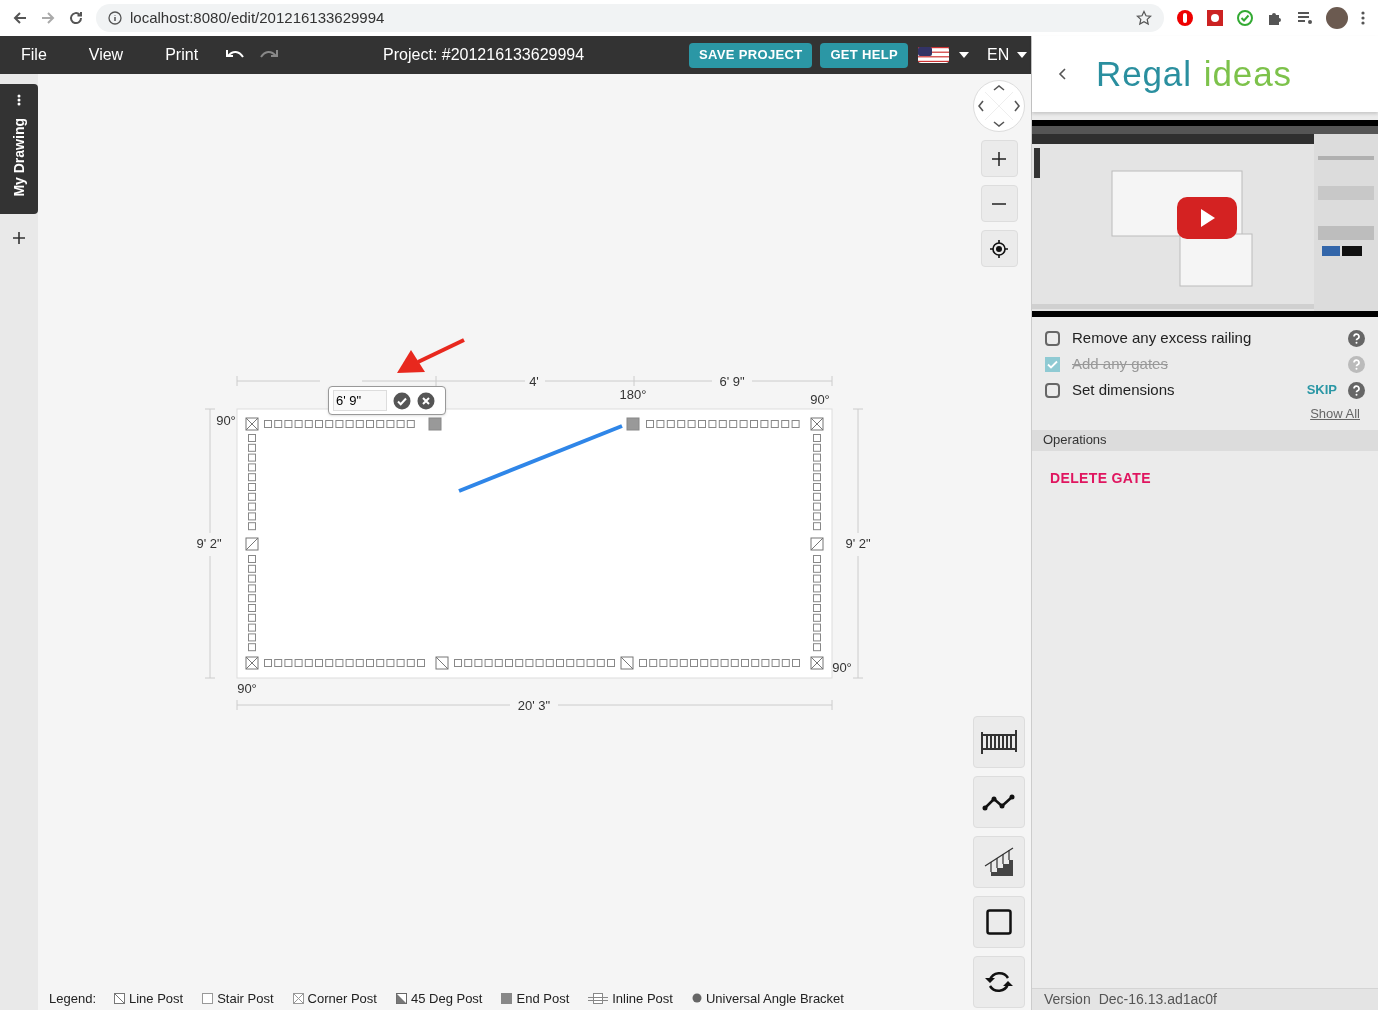  Describe the element at coordinates (1144, 73) in the screenshot. I see `logo-text: Regal` at that location.